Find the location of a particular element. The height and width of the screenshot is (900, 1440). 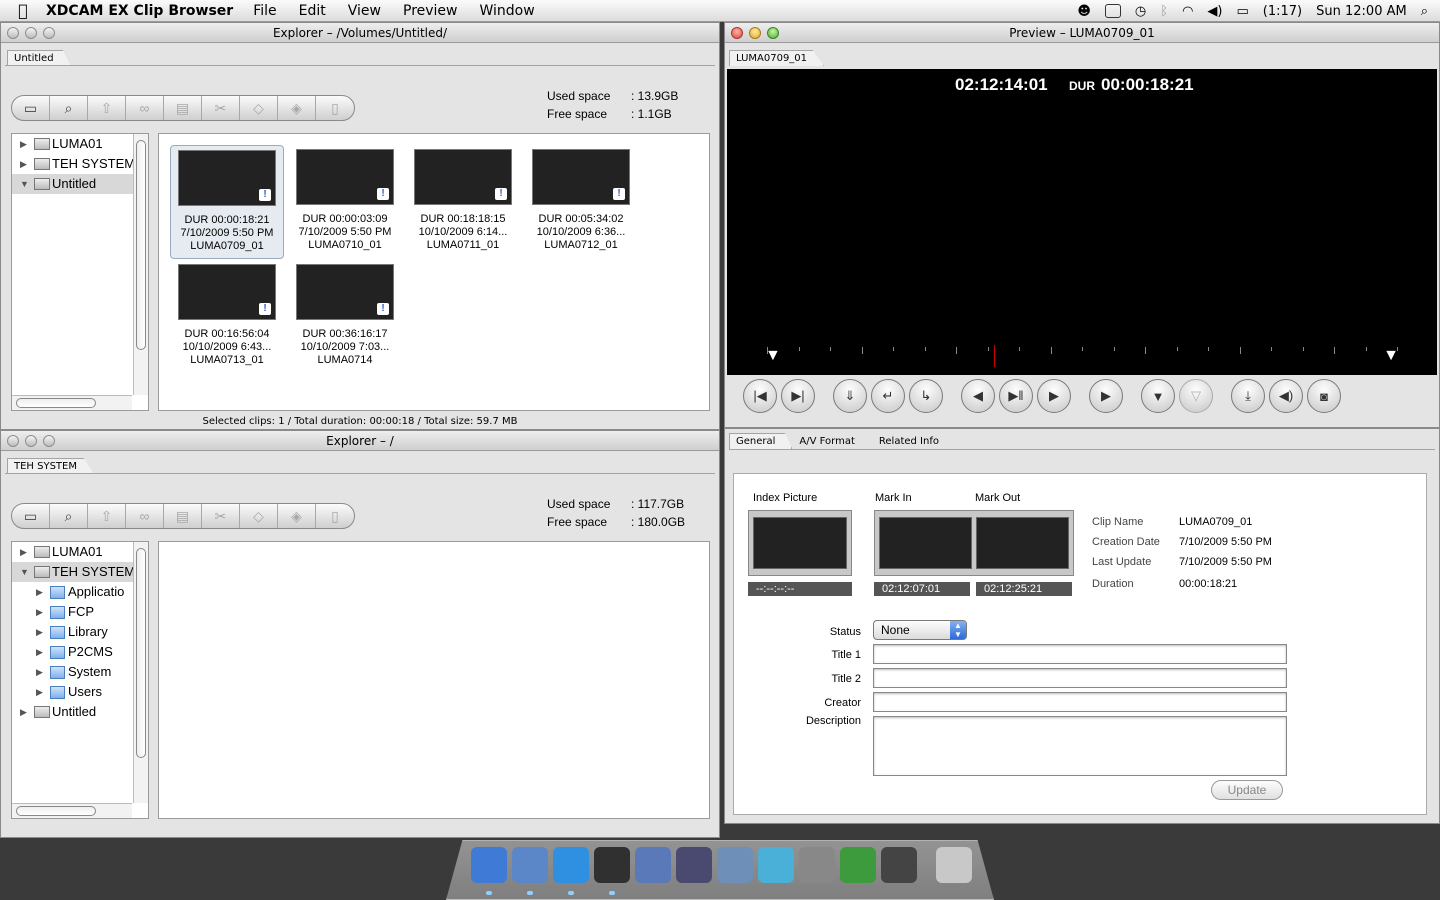

spotlight-icon: ⌕ is located at coordinates (1424, 11).